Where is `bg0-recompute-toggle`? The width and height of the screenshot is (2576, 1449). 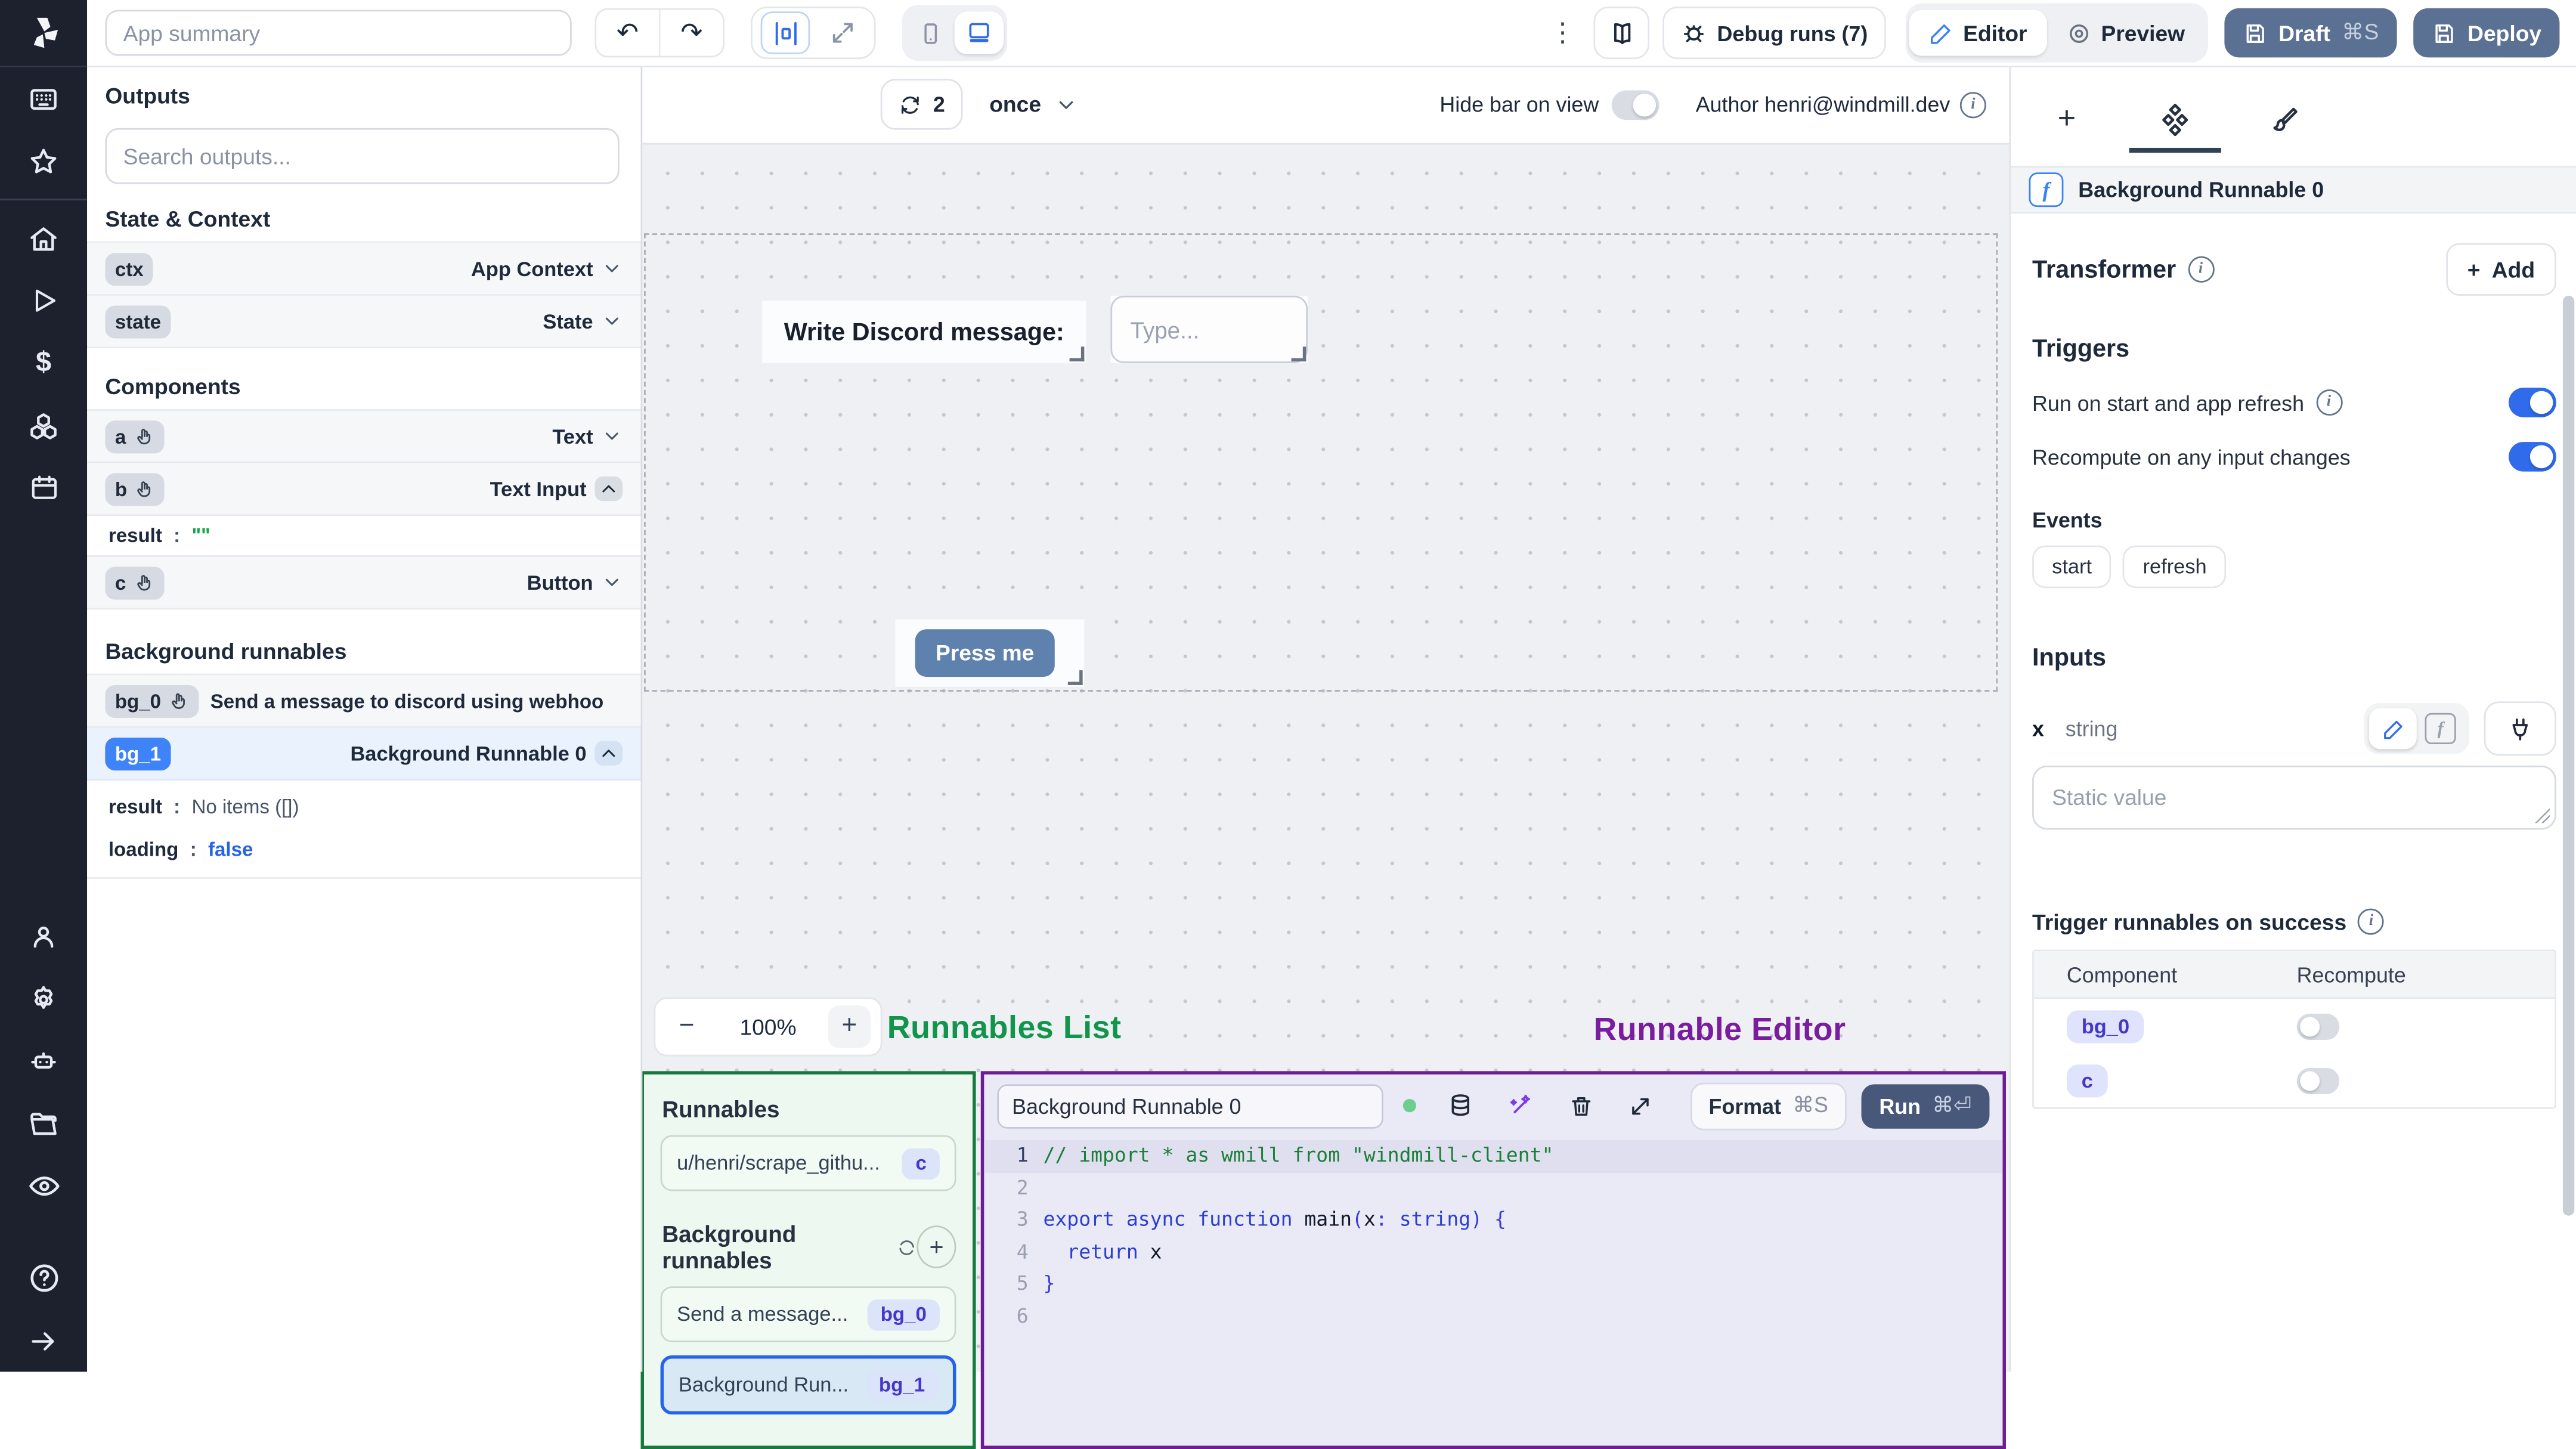 bg0-recompute-toggle is located at coordinates (2318, 1026).